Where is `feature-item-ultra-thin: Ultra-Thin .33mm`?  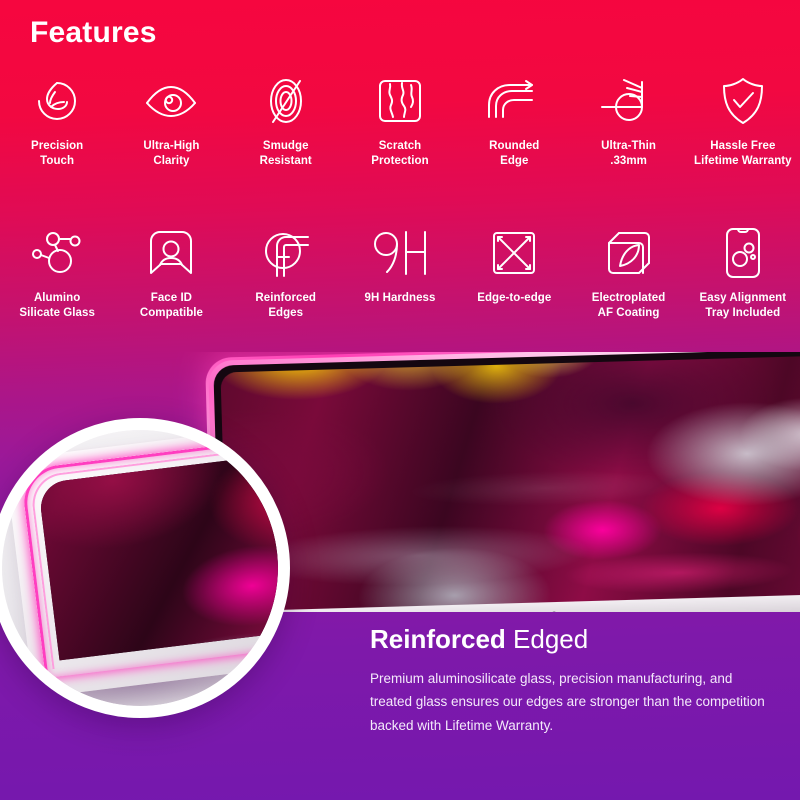
feature-item-ultra-thin: Ultra-Thin .33mm is located at coordinates (628, 120).